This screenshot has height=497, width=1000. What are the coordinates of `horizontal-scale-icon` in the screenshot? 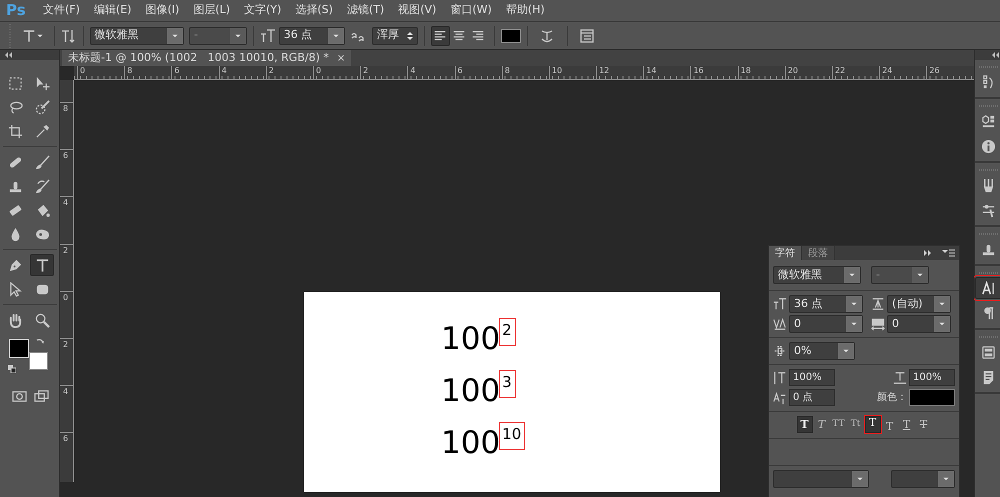 It's located at (900, 377).